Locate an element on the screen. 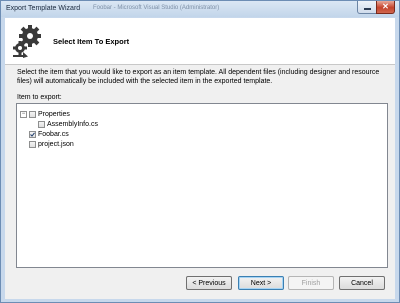  tree-node-project-json: project.json is located at coordinates (51, 144).